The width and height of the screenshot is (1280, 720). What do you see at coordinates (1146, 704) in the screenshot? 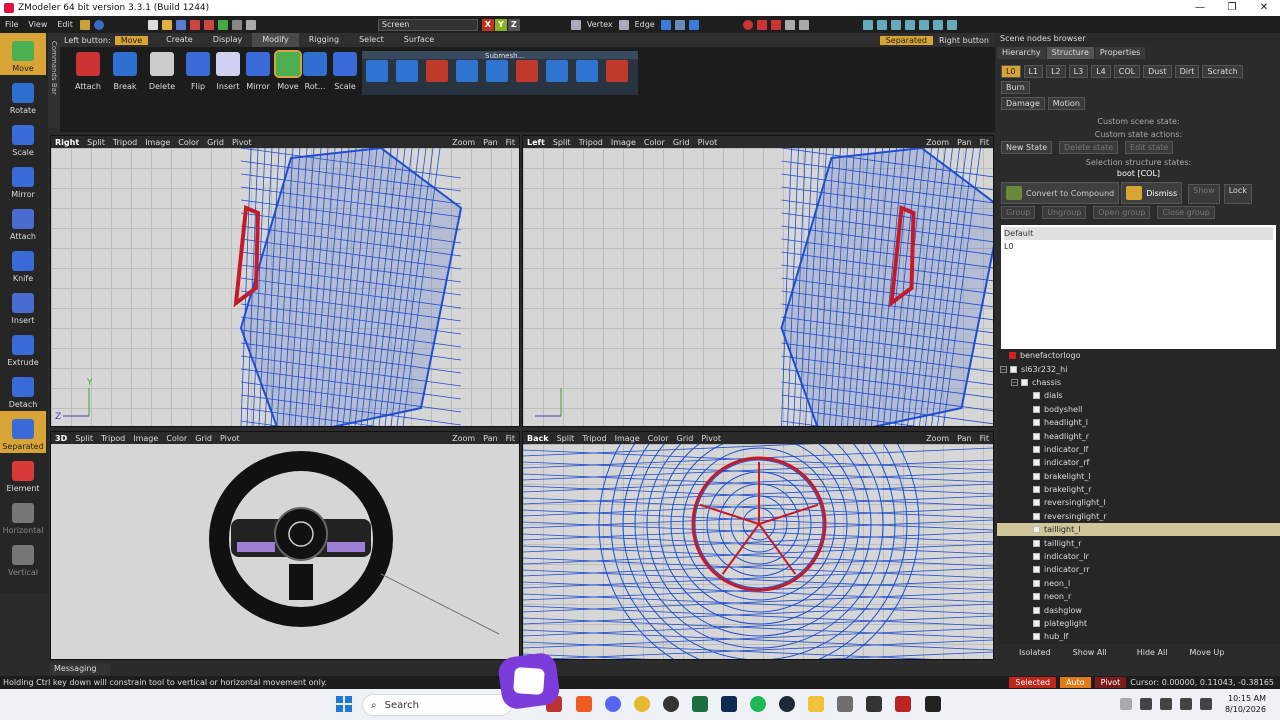
I see `tray-app-icon` at bounding box center [1146, 704].